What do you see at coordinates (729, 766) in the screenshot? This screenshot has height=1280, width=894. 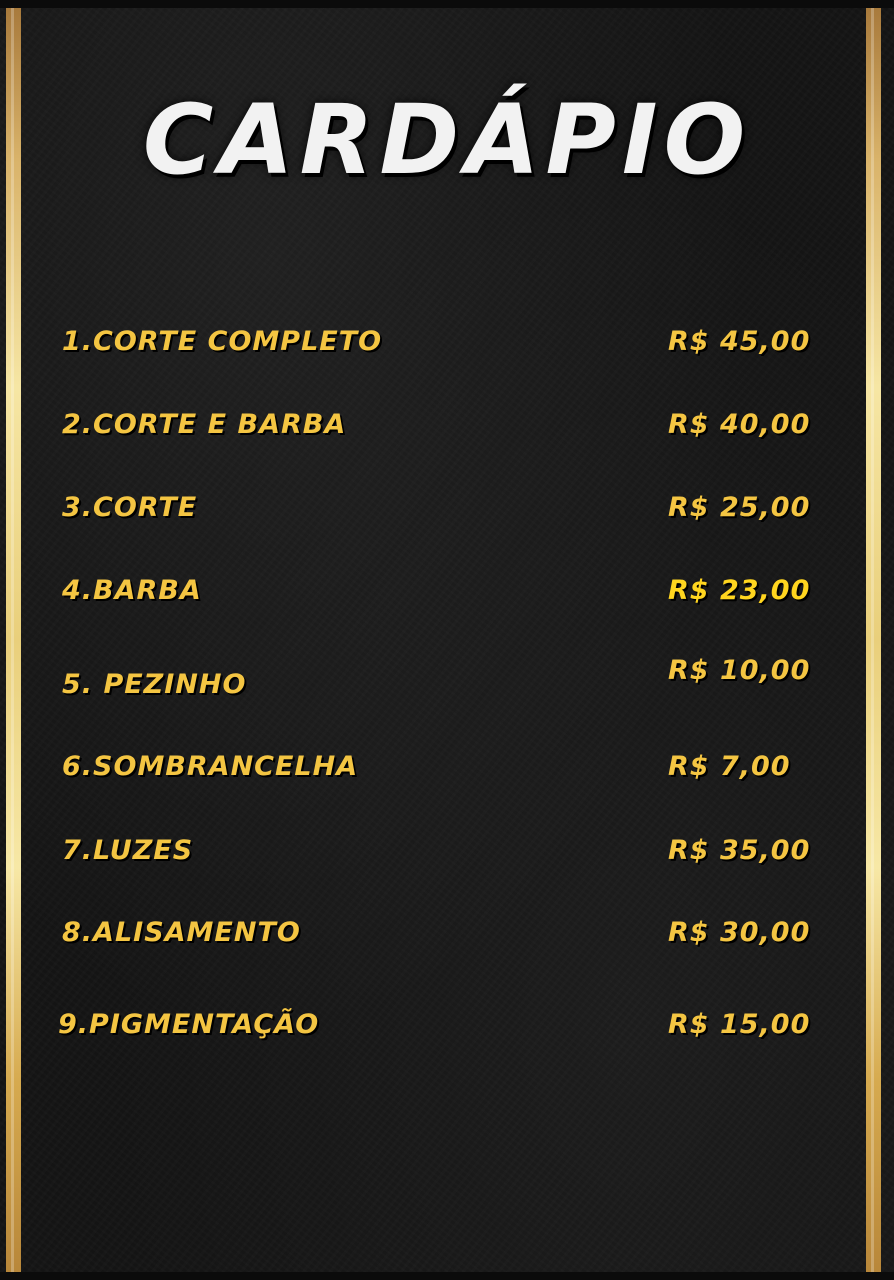 I see `menu-item-price: R$ 7,00` at bounding box center [729, 766].